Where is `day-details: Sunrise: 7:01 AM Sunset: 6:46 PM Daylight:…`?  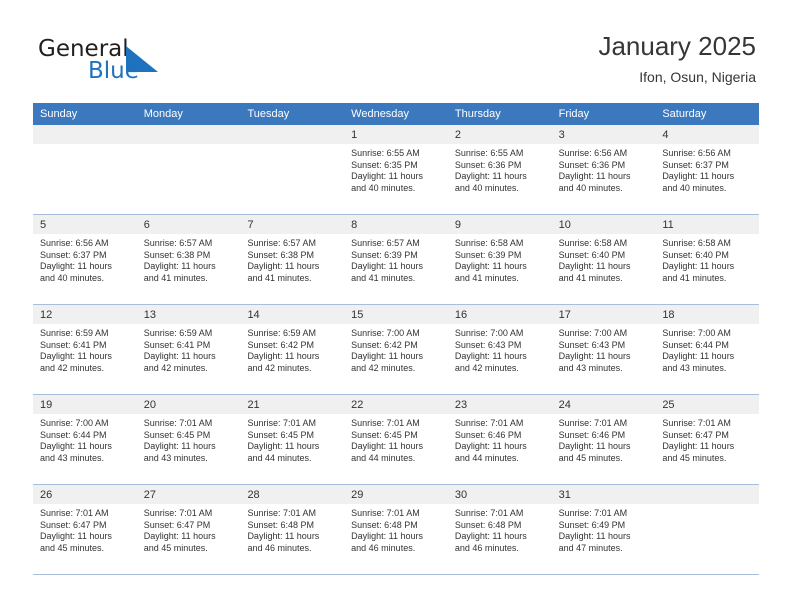
day-details: Sunrise: 7:01 AM Sunset: 6:46 PM Daylight:… is located at coordinates (604, 439).